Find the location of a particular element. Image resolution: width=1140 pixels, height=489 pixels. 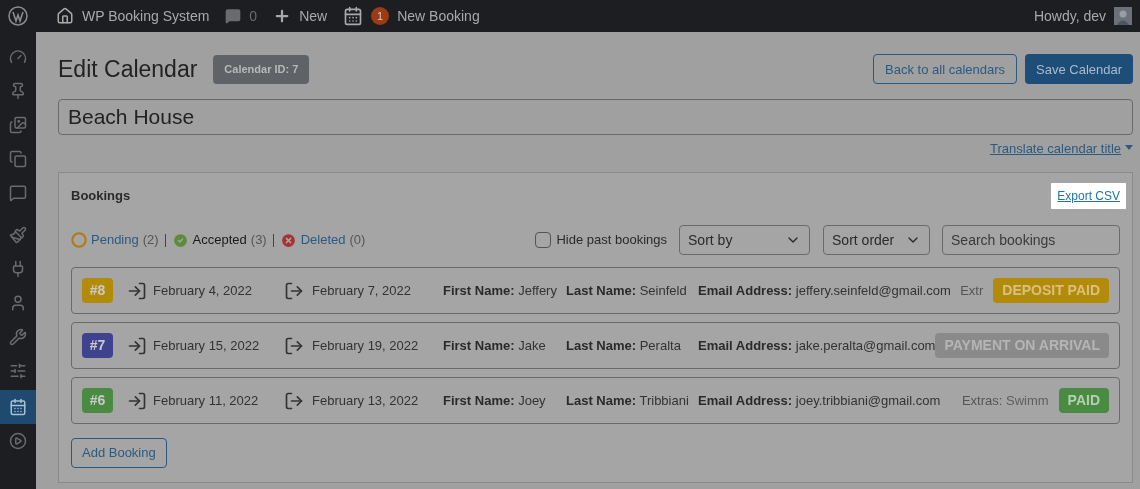

booking-id-badge: #8 is located at coordinates (97, 290).